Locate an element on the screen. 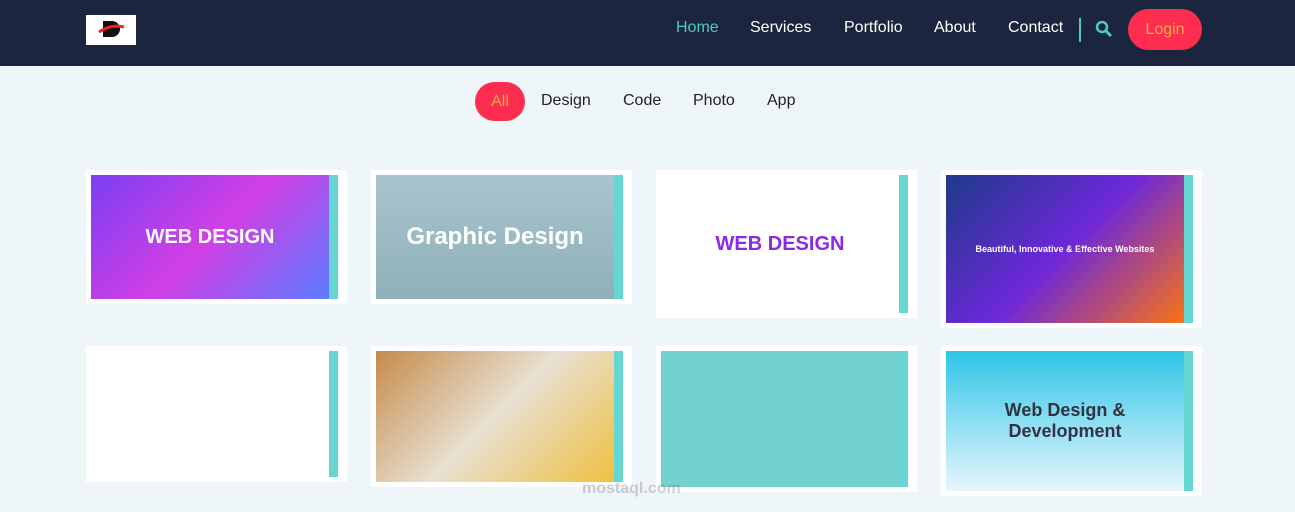 Image resolution: width=1295 pixels, height=512 pixels. watermark: mostaql.com is located at coordinates (631, 488).